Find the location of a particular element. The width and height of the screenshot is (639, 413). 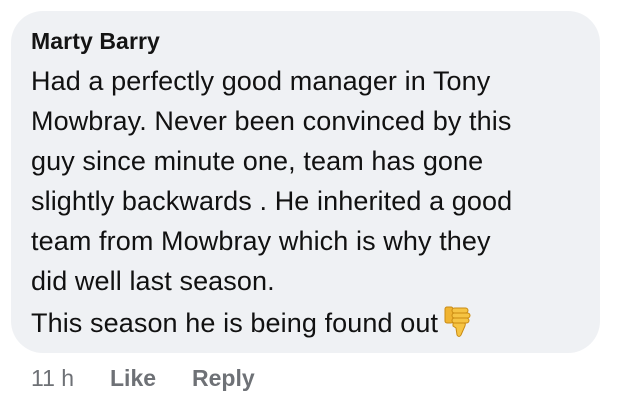

reply-button: Reply is located at coordinates (223, 378).